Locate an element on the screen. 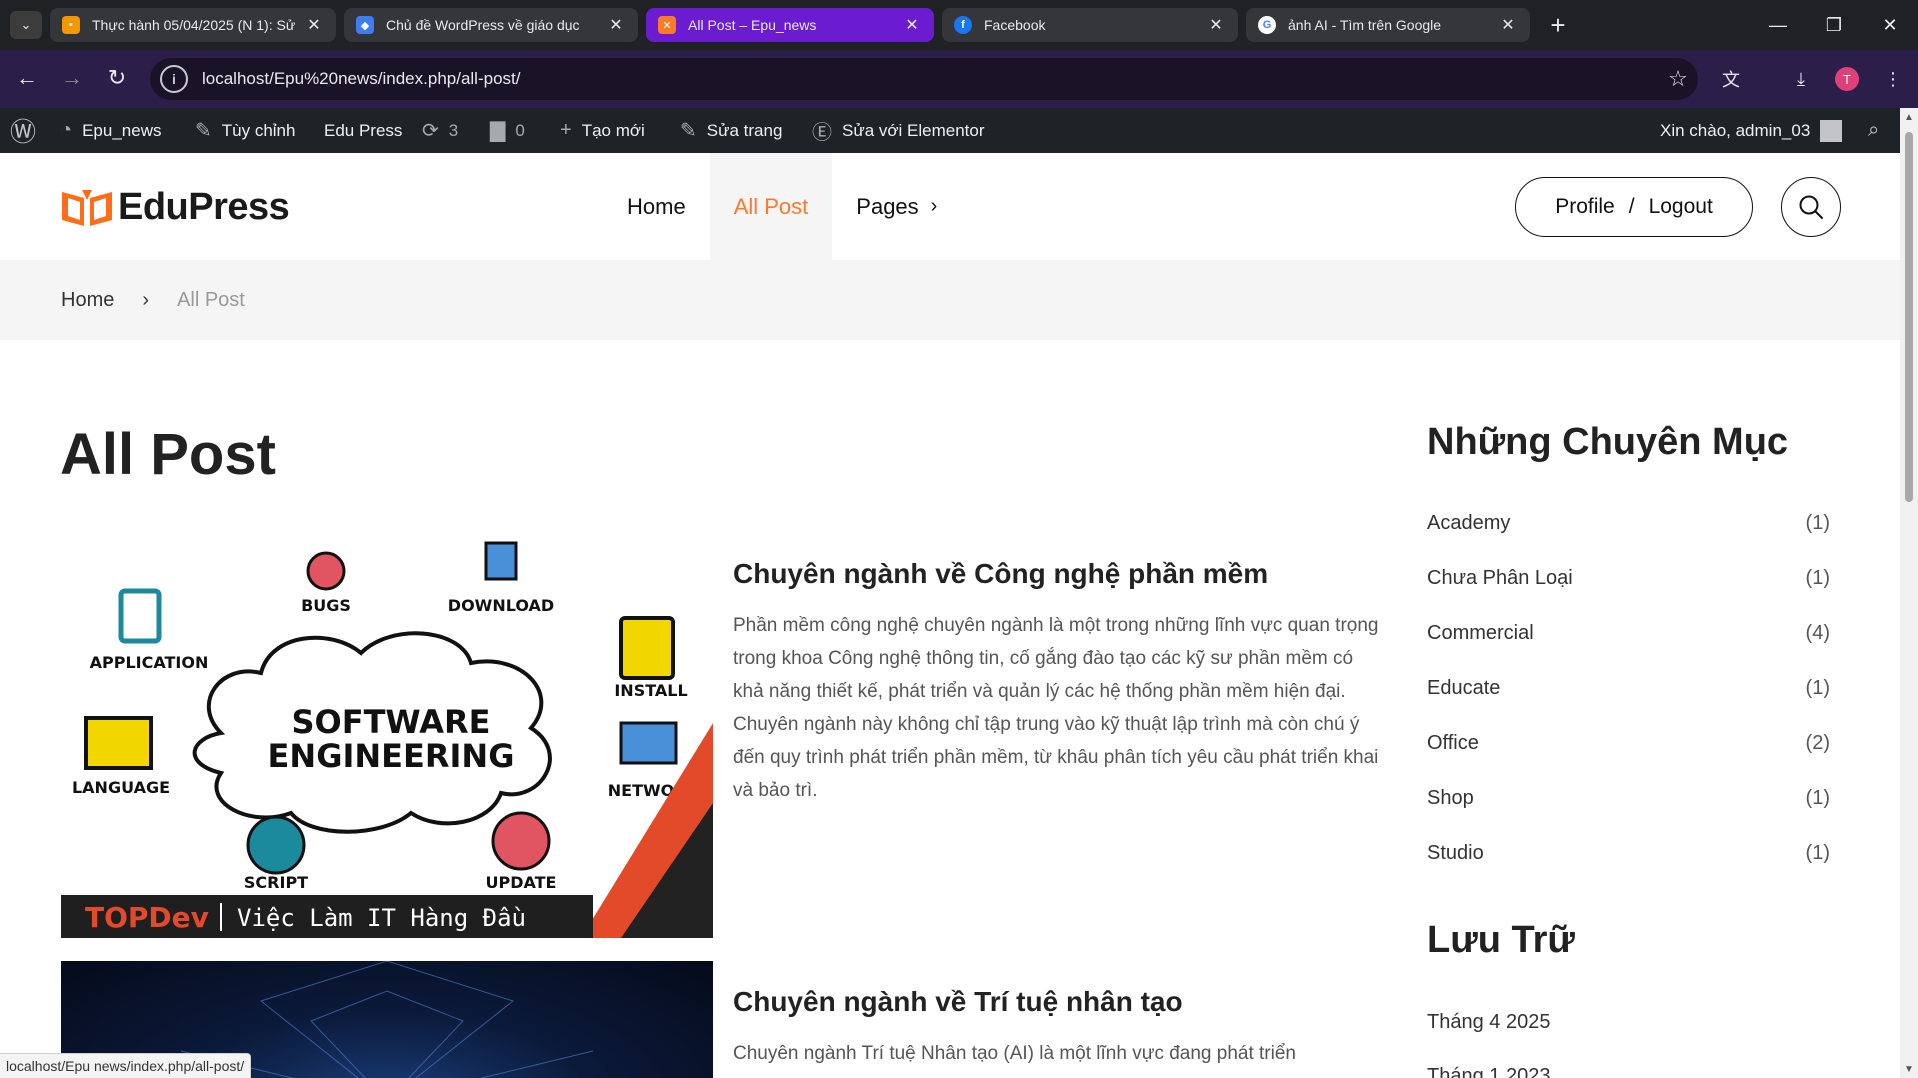  category-name: Studio is located at coordinates (1455, 853).